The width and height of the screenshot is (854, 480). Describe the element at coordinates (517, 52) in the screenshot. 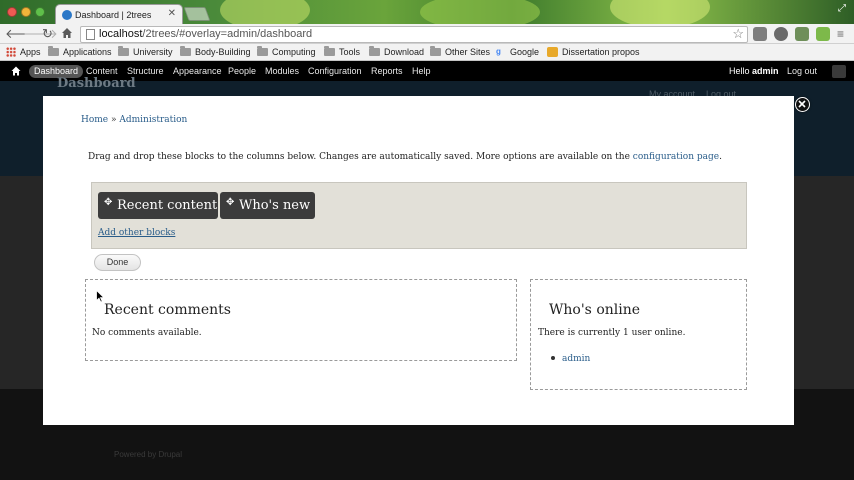

I see `bookmark-google: g Google` at that location.